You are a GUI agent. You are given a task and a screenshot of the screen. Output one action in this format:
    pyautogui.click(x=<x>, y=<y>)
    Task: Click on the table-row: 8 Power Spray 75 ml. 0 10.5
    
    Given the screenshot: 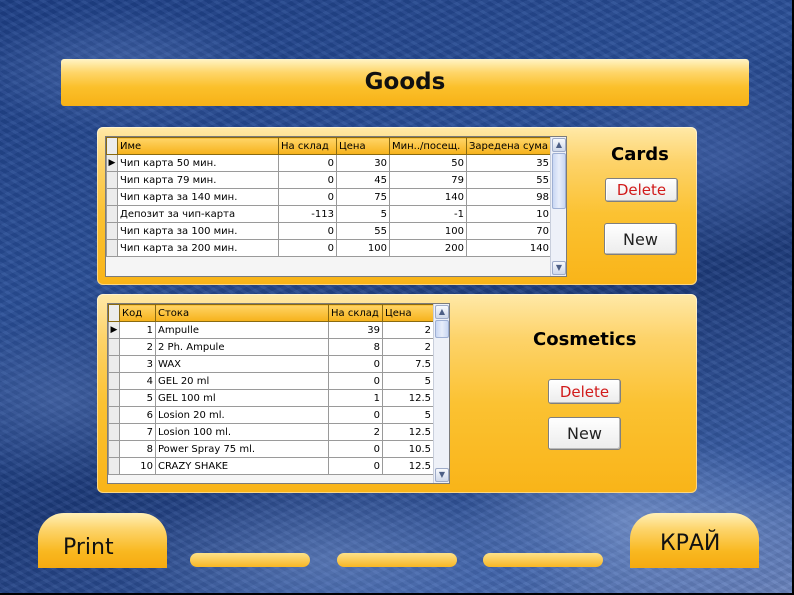 What is the action you would take?
    pyautogui.click(x=271, y=449)
    